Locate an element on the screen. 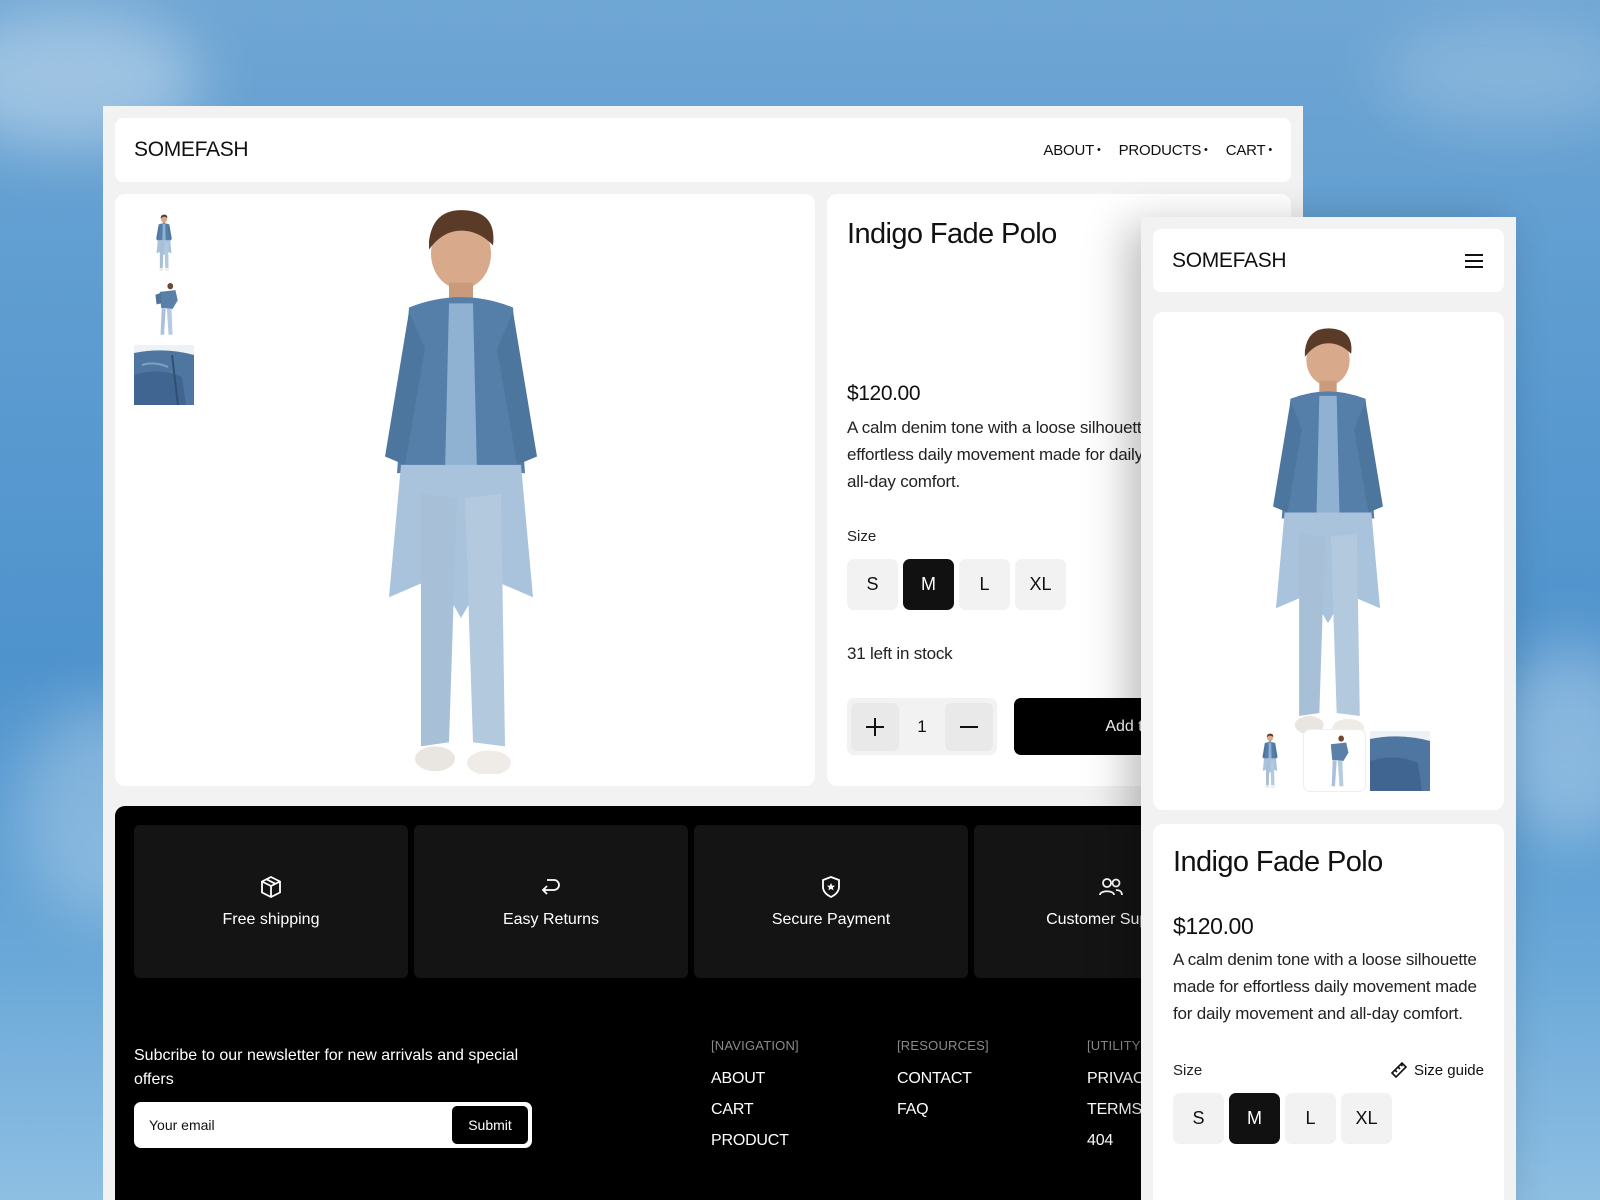 The image size is (1600, 1200). feature-label: Secure Payment is located at coordinates (831, 919).